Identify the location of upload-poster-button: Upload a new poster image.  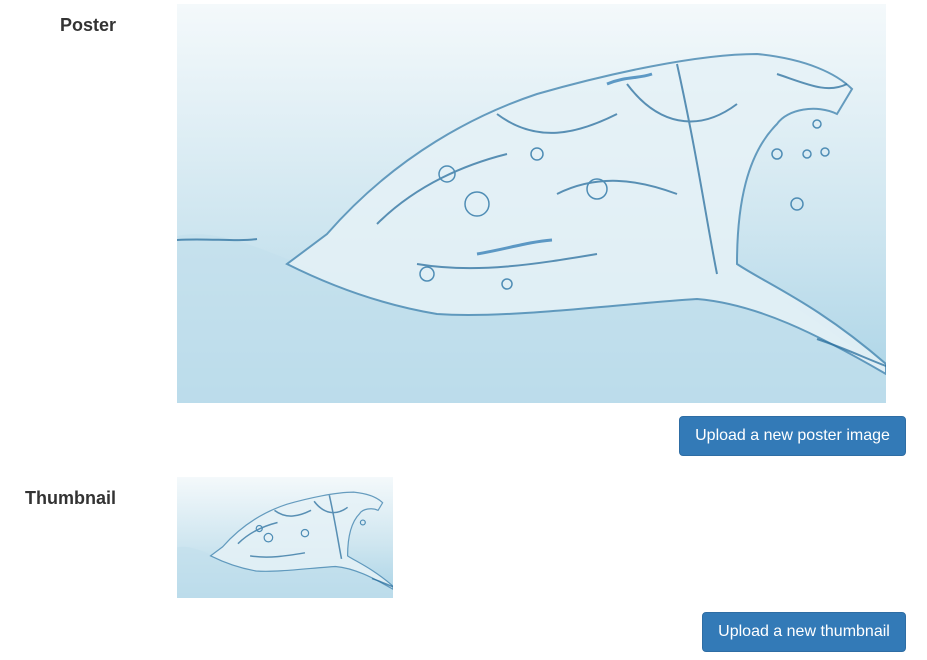
(792, 436).